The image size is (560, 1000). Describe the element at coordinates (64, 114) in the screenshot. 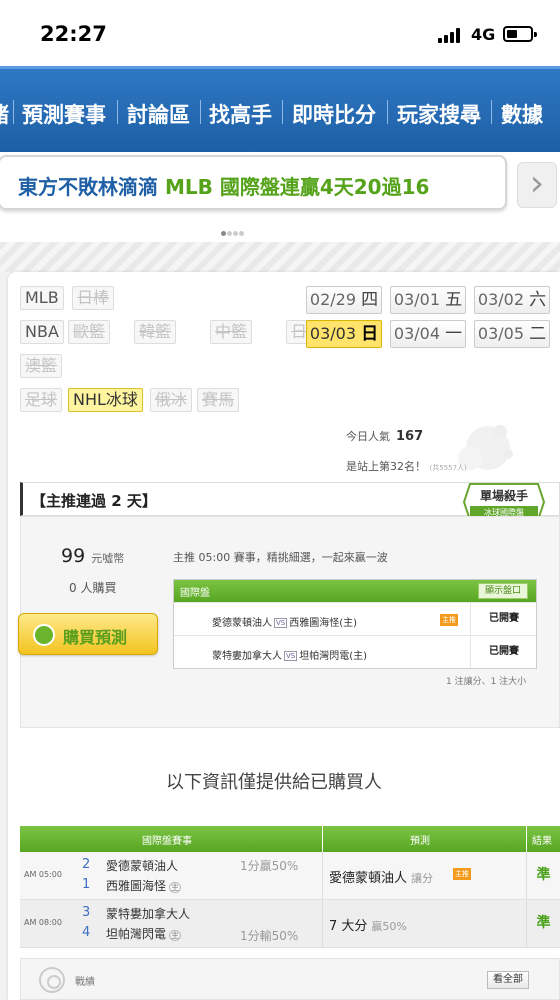

I see `nav-item-predict: 預測賽事` at that location.